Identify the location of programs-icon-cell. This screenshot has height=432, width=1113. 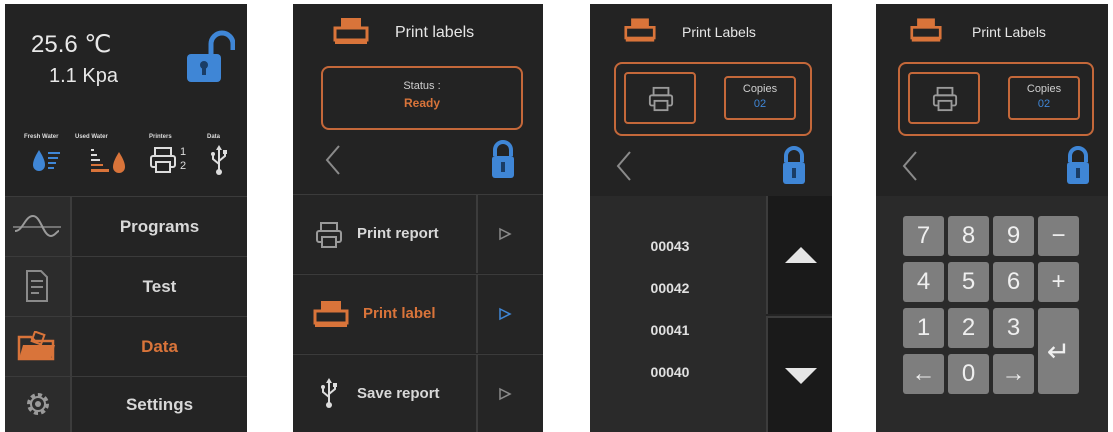
(38, 226).